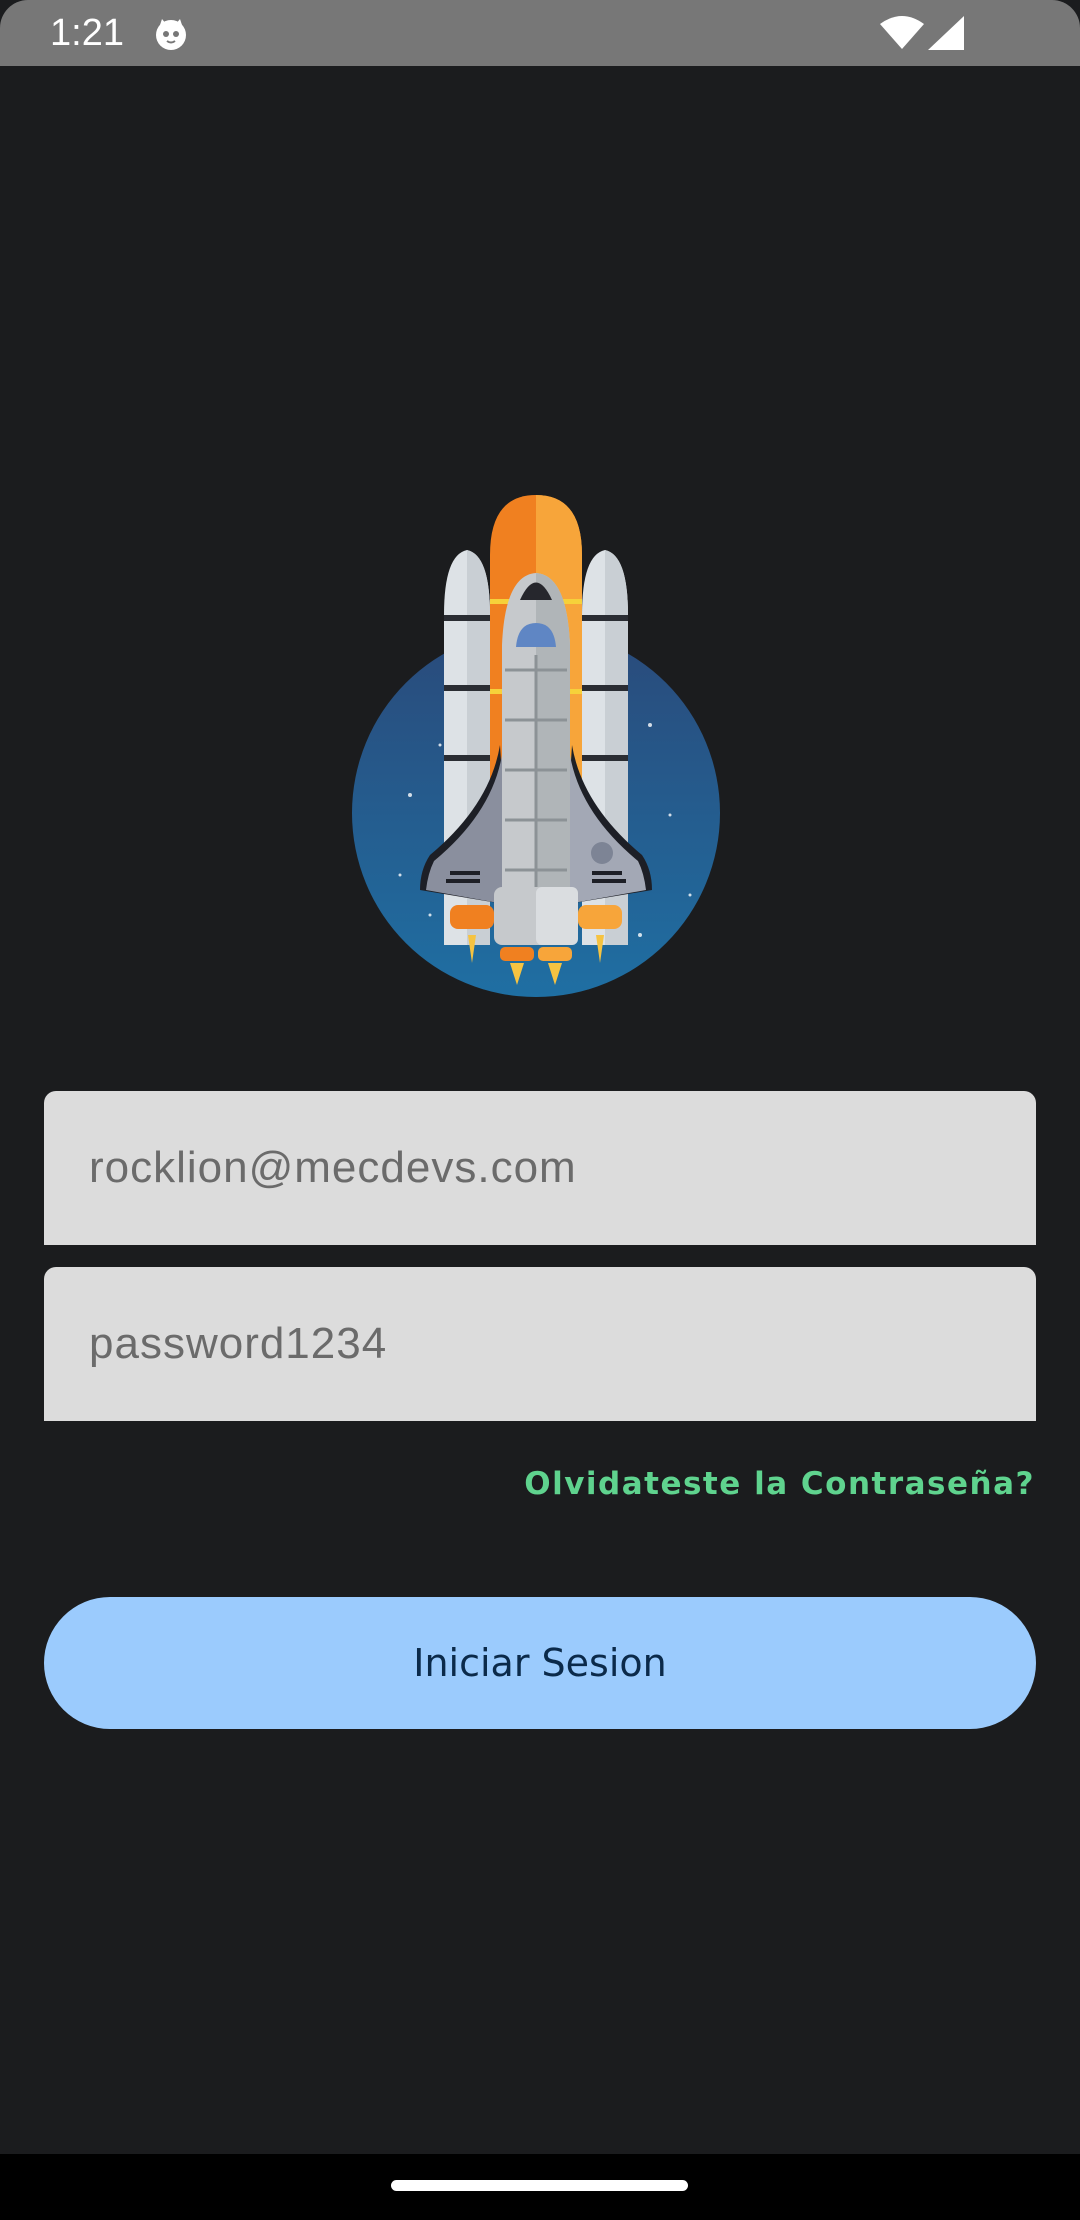 The image size is (1080, 2220). I want to click on signal-icon, so click(946, 33).